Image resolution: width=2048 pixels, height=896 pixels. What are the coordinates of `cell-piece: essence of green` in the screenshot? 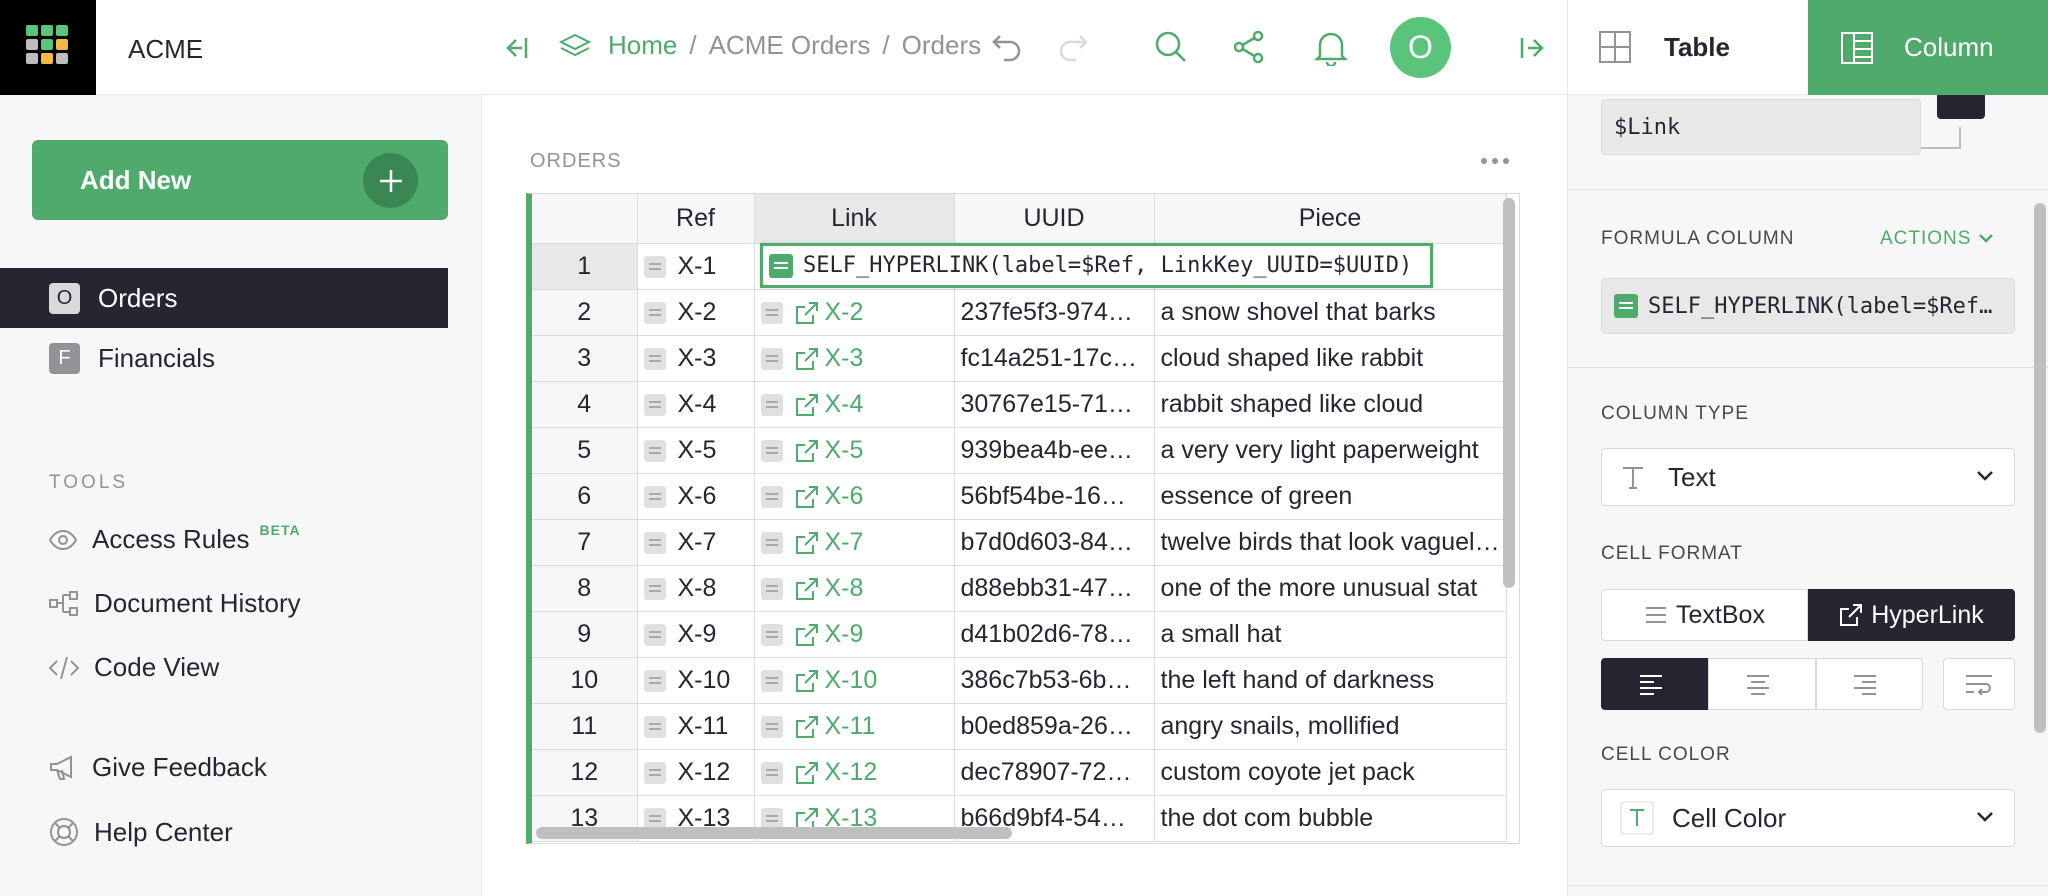 It's located at (1330, 496).